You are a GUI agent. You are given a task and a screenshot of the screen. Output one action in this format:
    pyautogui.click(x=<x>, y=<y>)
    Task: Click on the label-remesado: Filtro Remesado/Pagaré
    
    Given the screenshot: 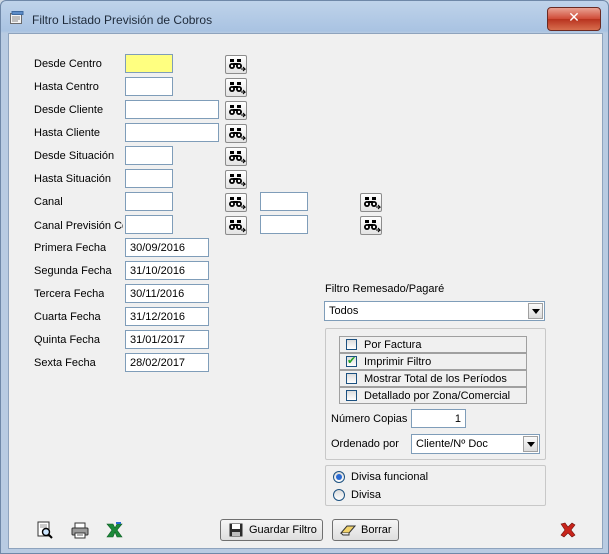 What is the action you would take?
    pyautogui.click(x=385, y=289)
    